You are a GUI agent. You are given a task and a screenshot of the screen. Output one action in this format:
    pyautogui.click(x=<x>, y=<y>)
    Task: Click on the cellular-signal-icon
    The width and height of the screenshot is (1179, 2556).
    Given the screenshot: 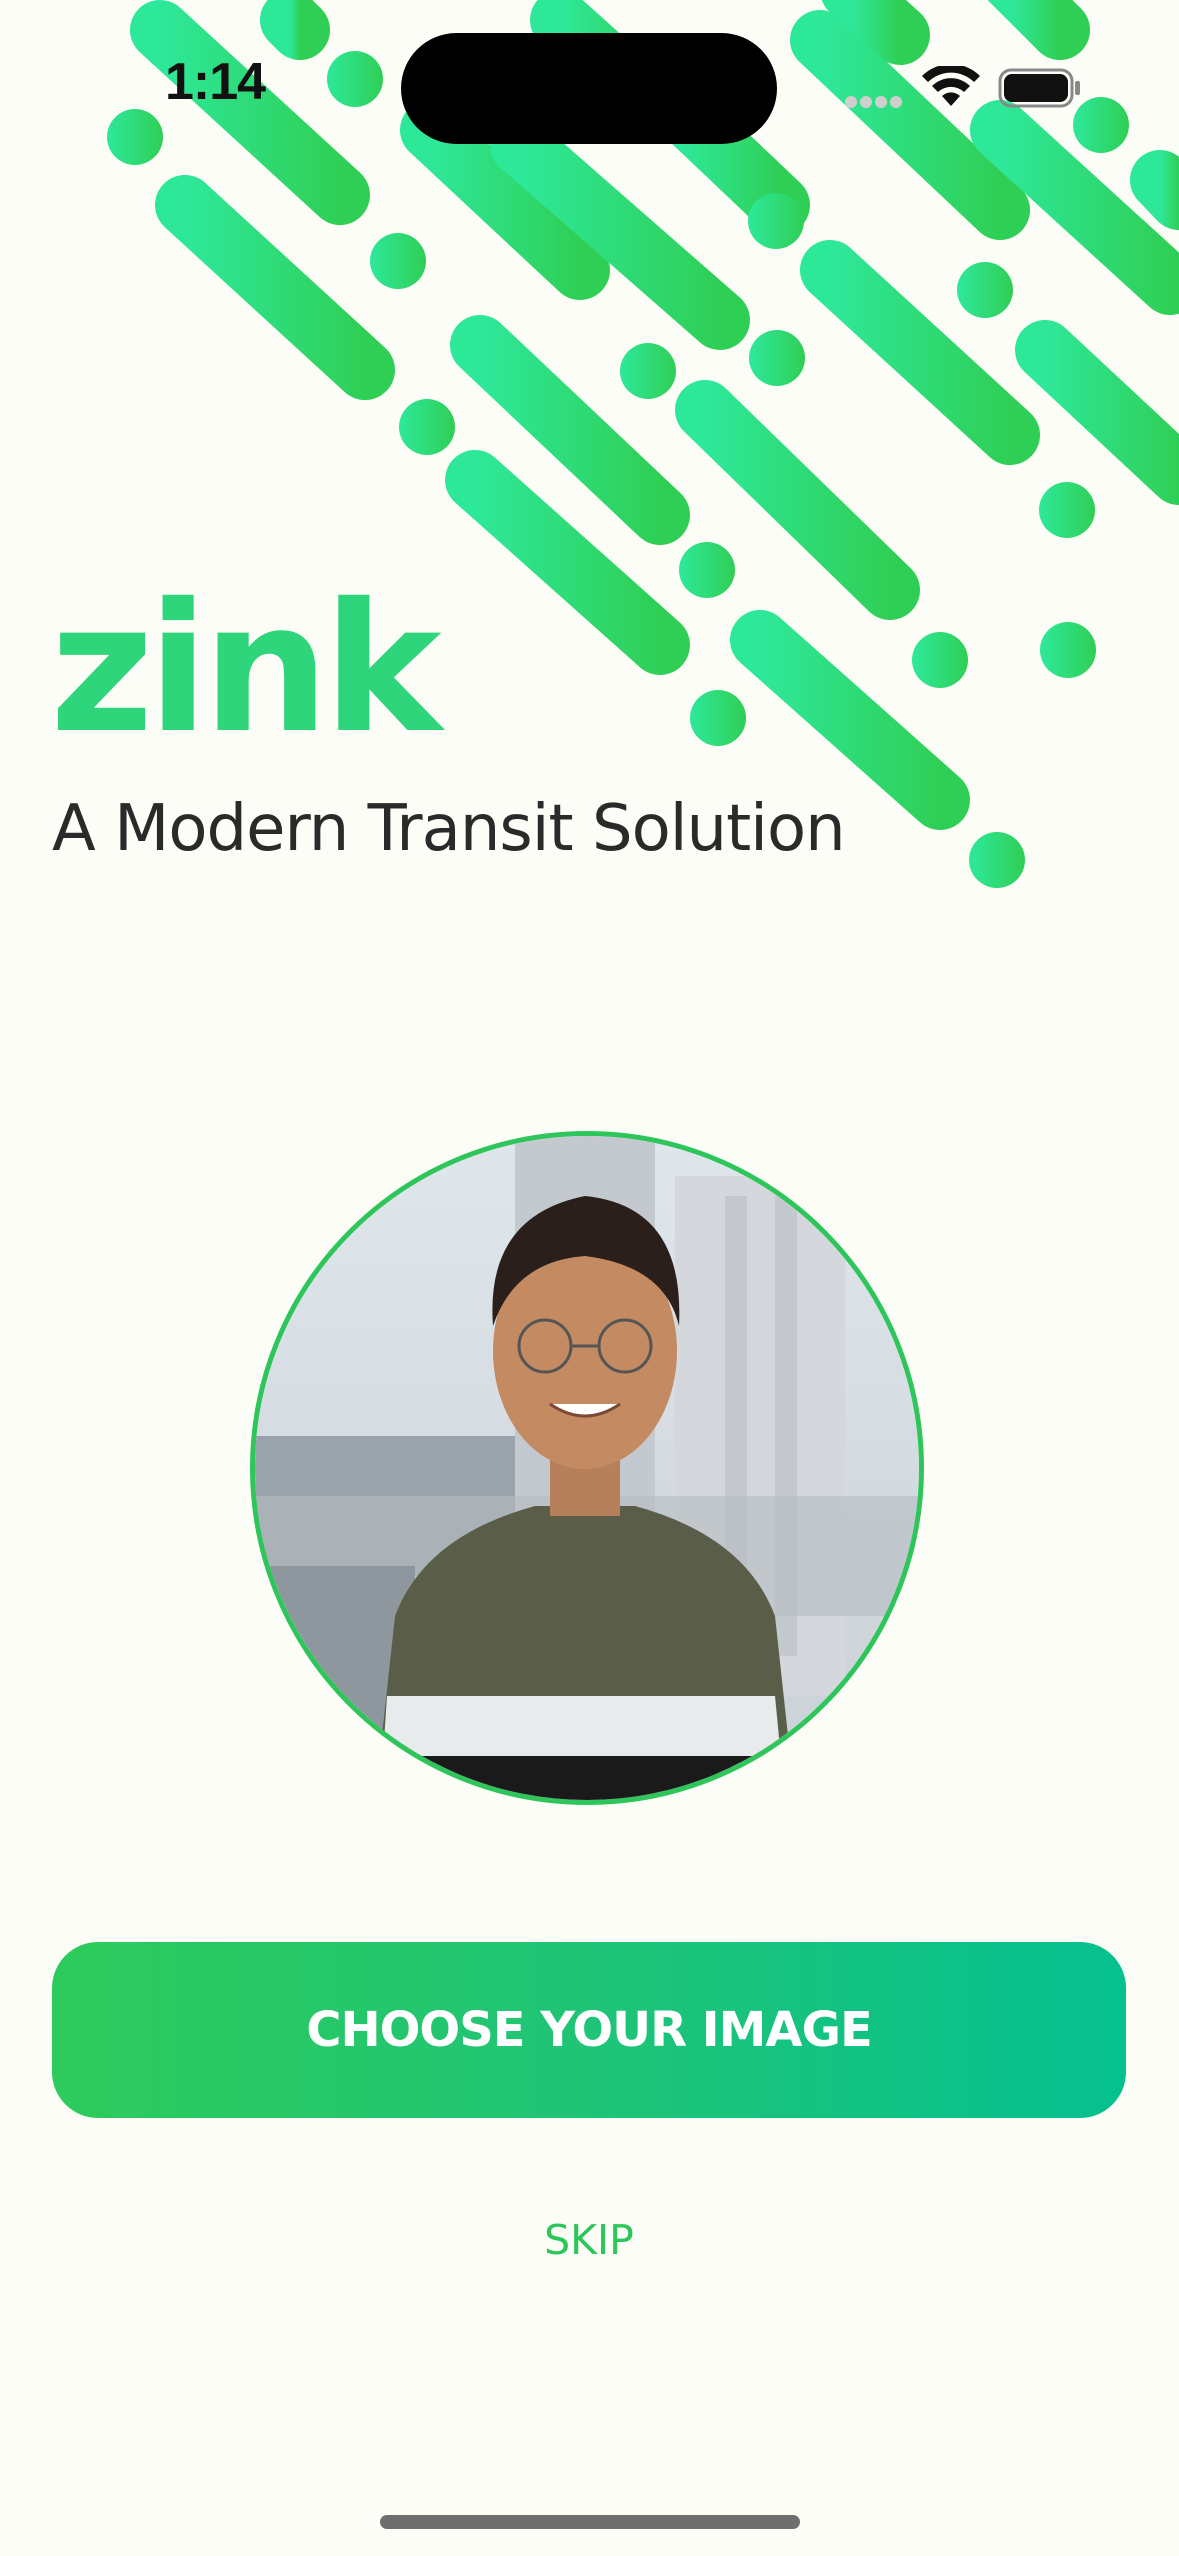 What is the action you would take?
    pyautogui.click(x=875, y=104)
    